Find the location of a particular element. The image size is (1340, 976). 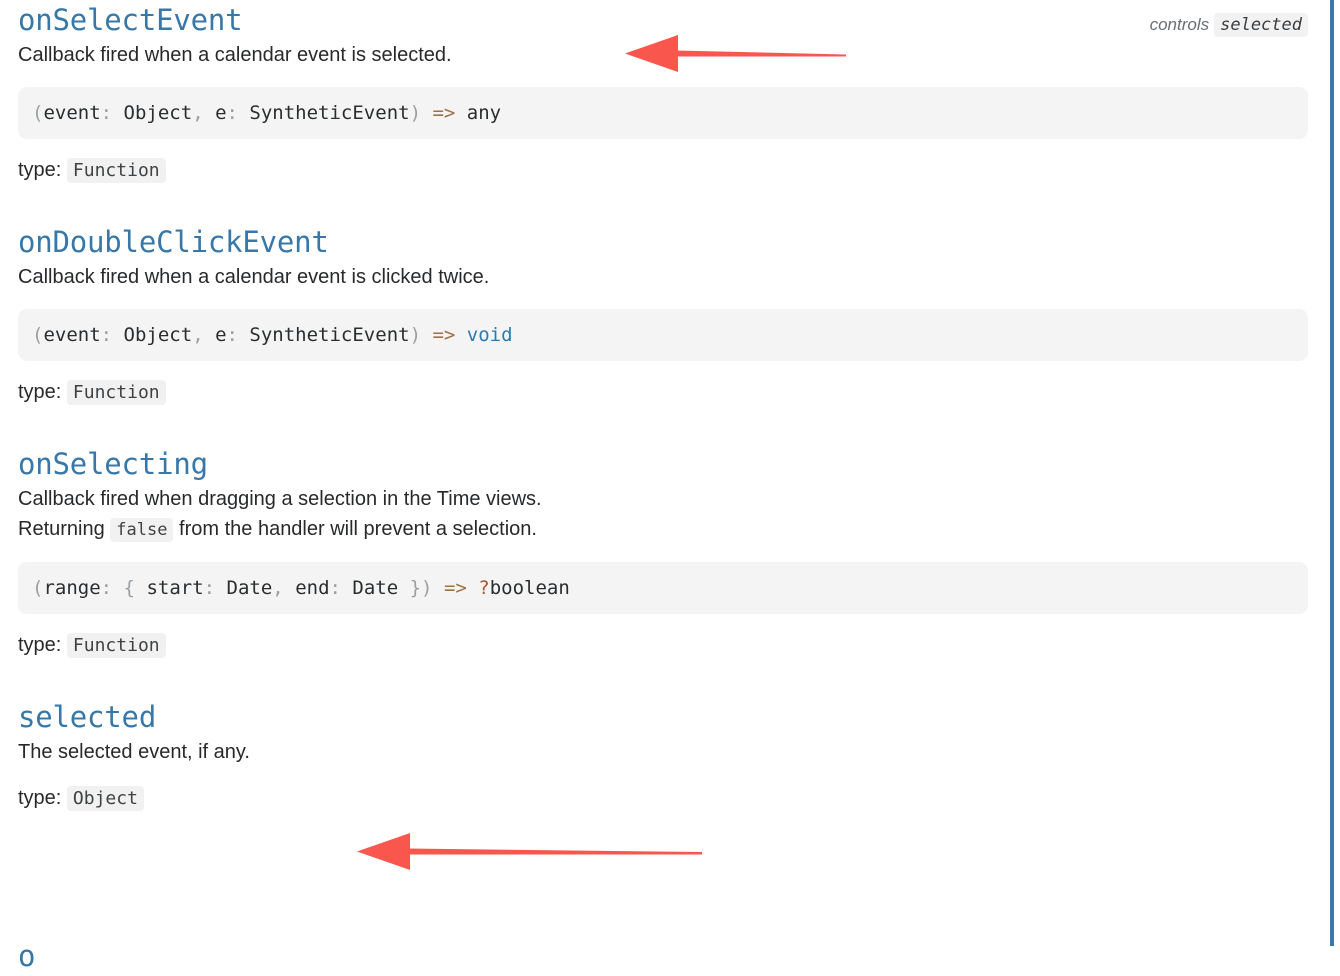

signature-token: }) is located at coordinates (415, 588).